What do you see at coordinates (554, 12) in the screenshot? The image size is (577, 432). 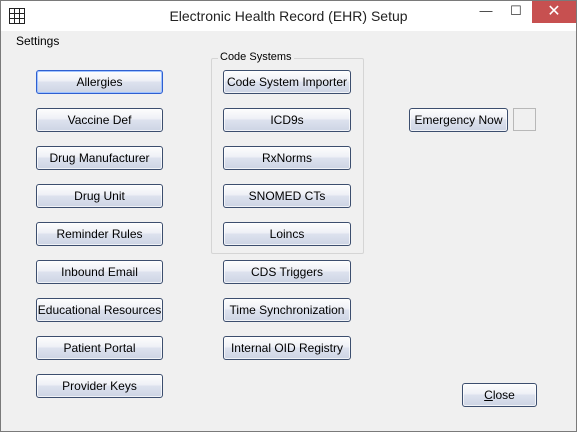 I see `close-window-button: ✕` at bounding box center [554, 12].